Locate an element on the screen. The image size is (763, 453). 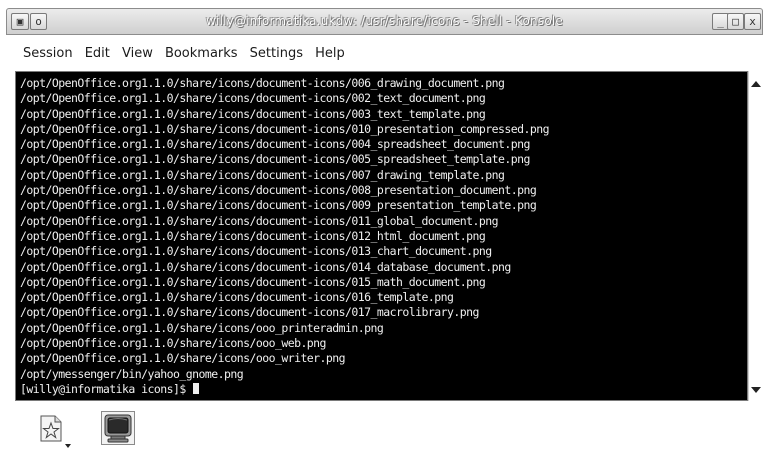
menu-view: View is located at coordinates (137, 48).